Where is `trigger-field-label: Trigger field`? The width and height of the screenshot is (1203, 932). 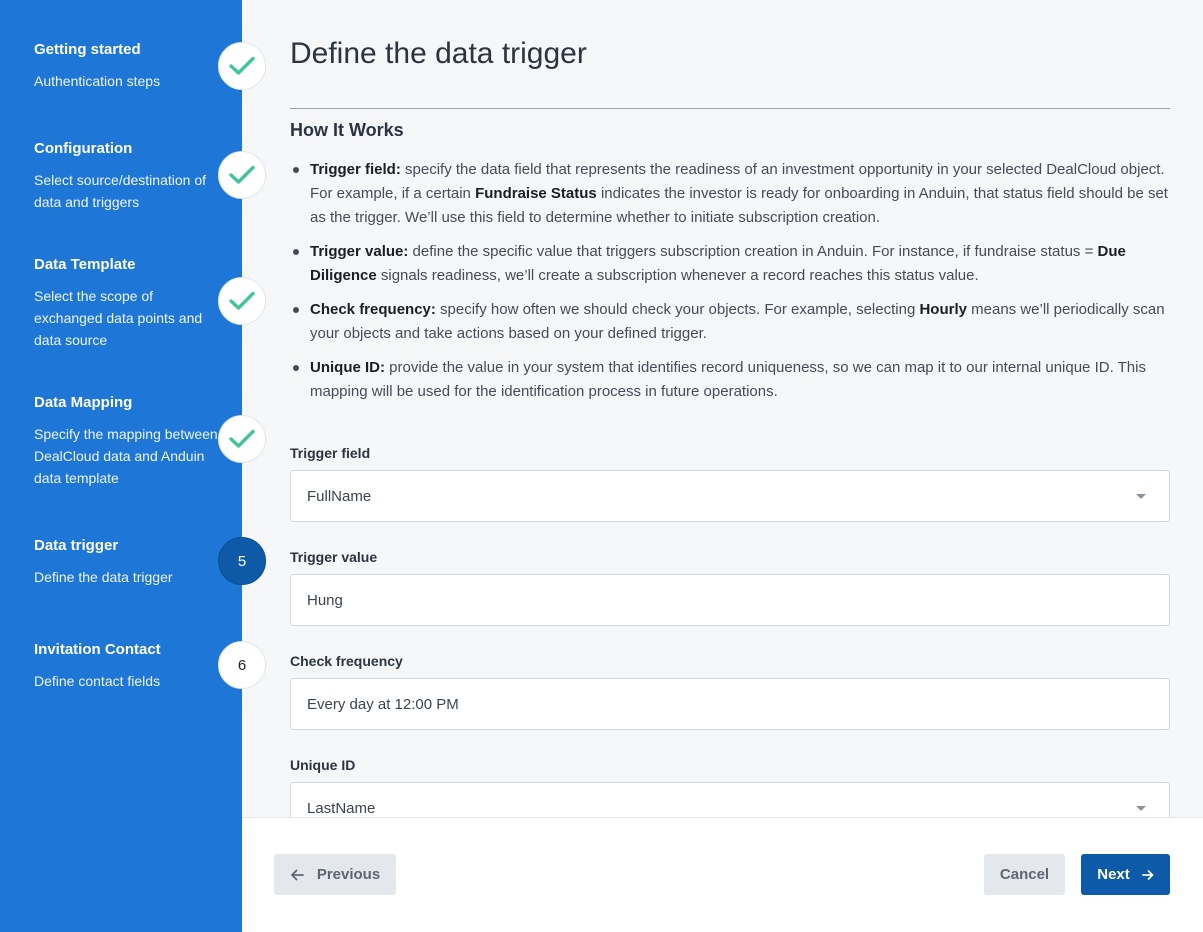 trigger-field-label: Trigger field is located at coordinates (330, 453).